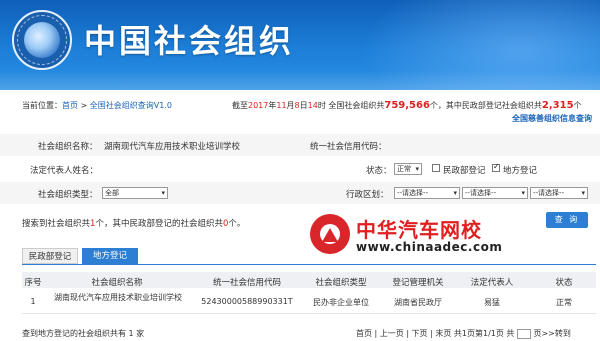 The height and width of the screenshot is (341, 600). What do you see at coordinates (413, 193) in the screenshot?
I see `province-select-value: --请选择--` at bounding box center [413, 193].